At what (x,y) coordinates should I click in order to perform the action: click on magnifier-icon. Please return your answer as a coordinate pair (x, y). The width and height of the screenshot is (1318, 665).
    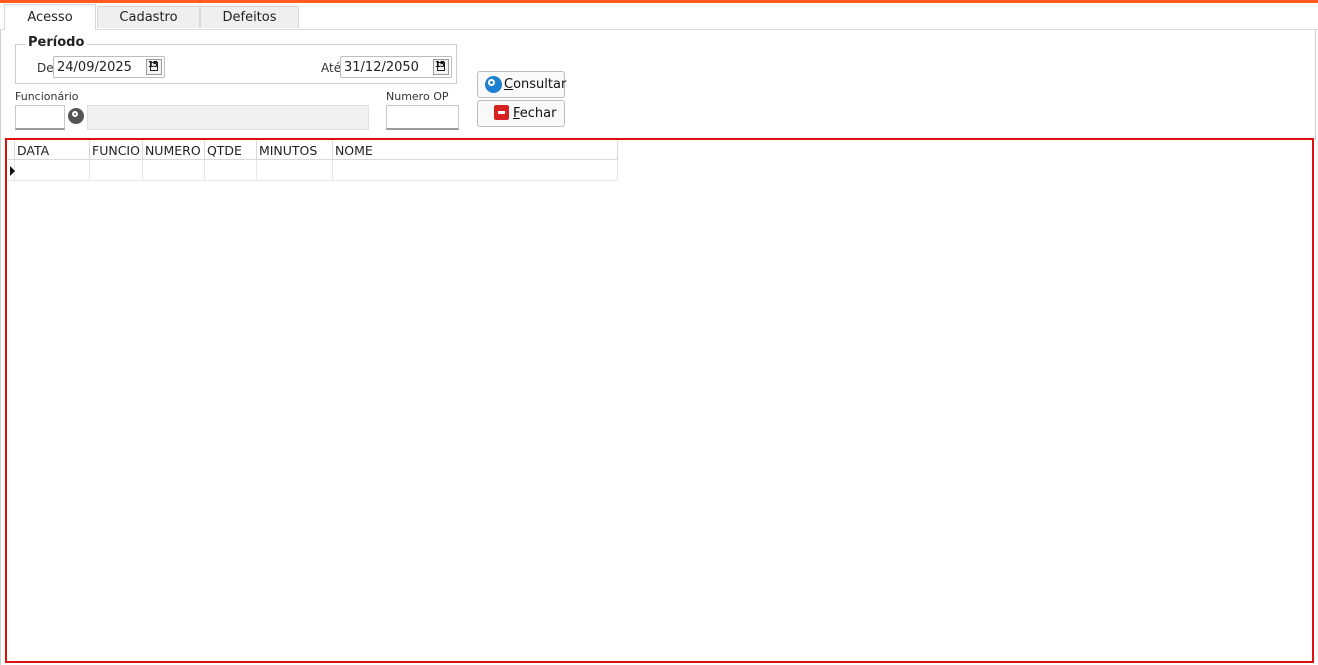
    Looking at the image, I should click on (493, 84).